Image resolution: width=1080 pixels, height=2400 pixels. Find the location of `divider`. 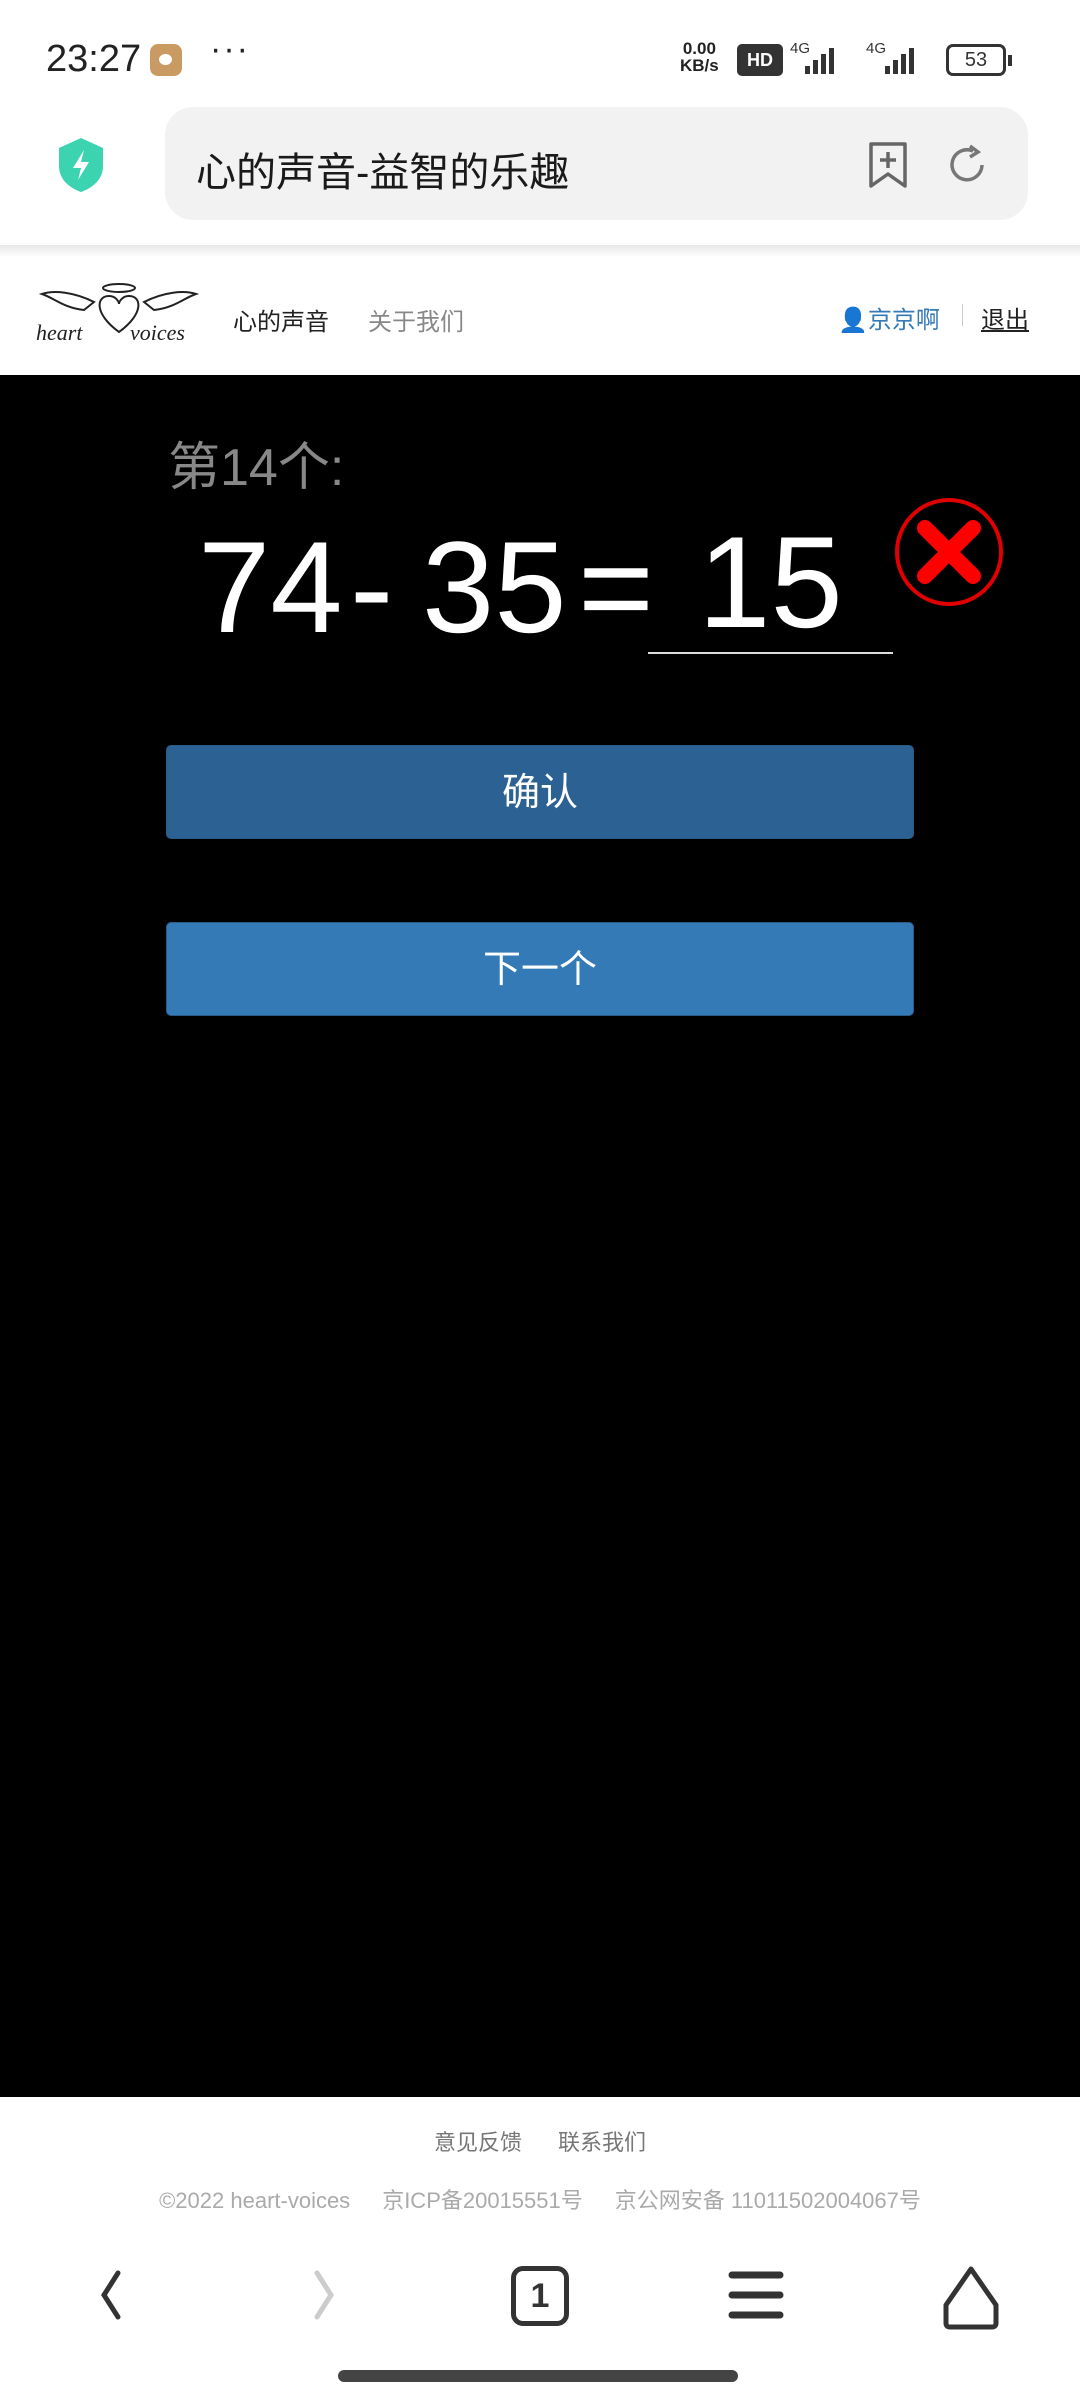

divider is located at coordinates (962, 315).